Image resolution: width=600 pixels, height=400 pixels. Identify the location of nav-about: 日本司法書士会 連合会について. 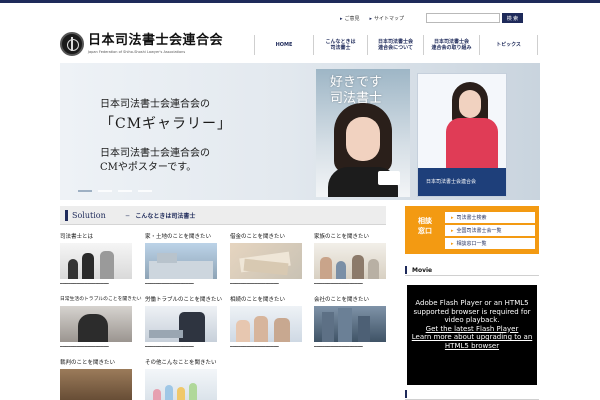
(395, 45).